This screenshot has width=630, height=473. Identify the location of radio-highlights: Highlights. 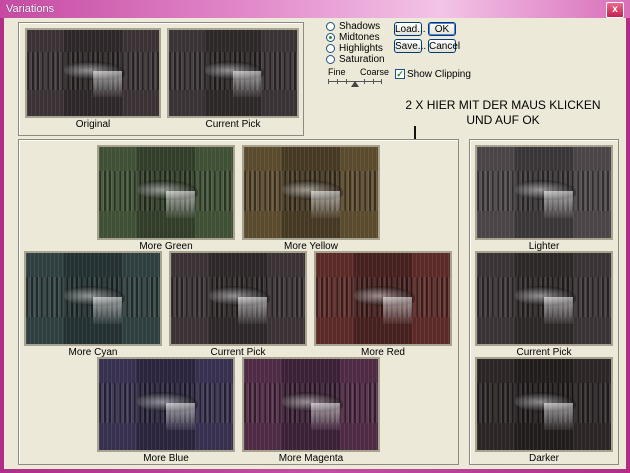
(354, 48).